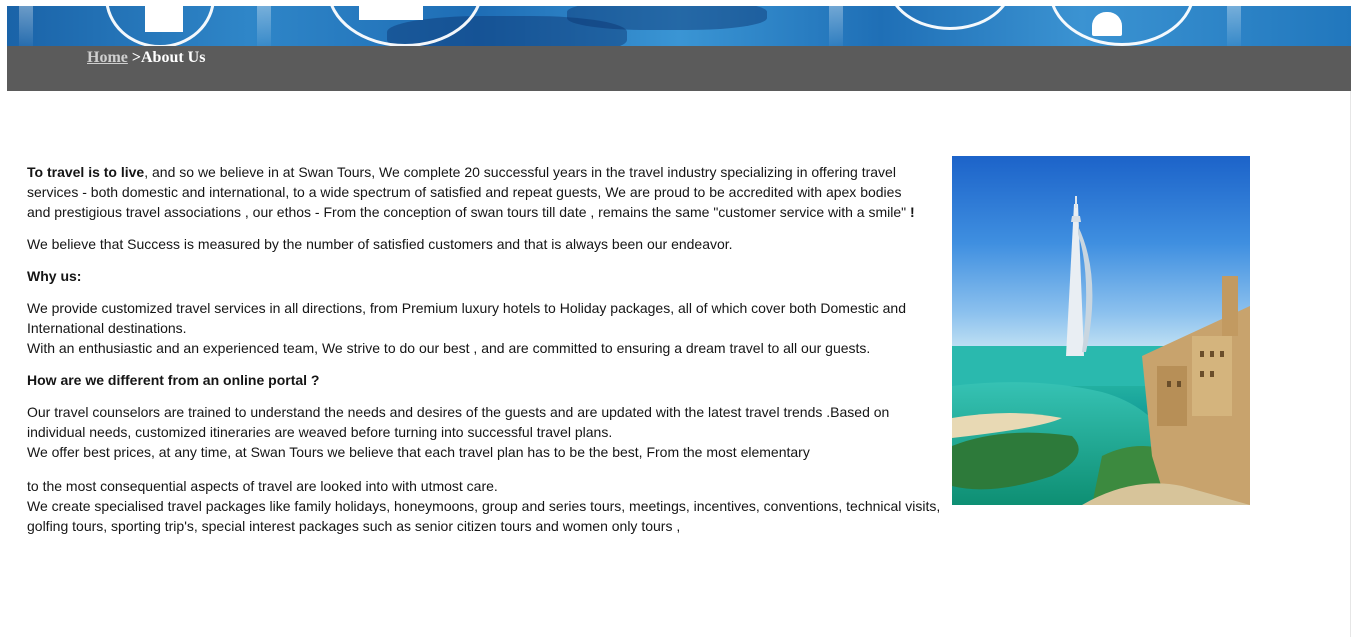  Describe the element at coordinates (679, 68) in the screenshot. I see `breadcrumb-bar: Home >About Us` at that location.